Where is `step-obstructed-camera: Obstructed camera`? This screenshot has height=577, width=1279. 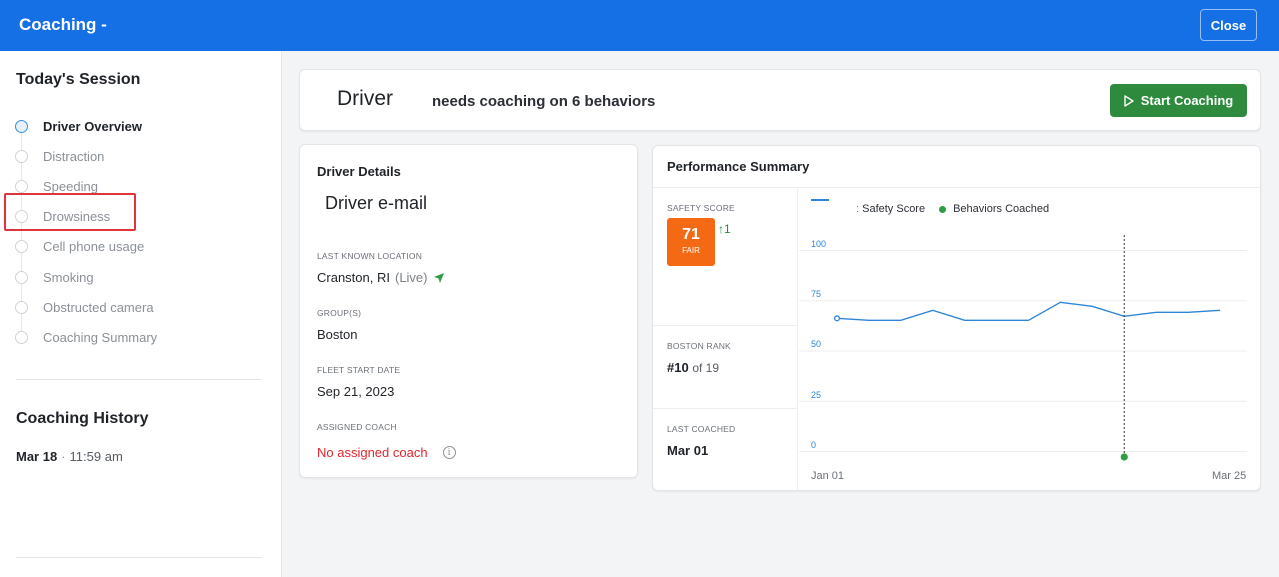
step-obstructed-camera: Obstructed camera is located at coordinates (140, 307).